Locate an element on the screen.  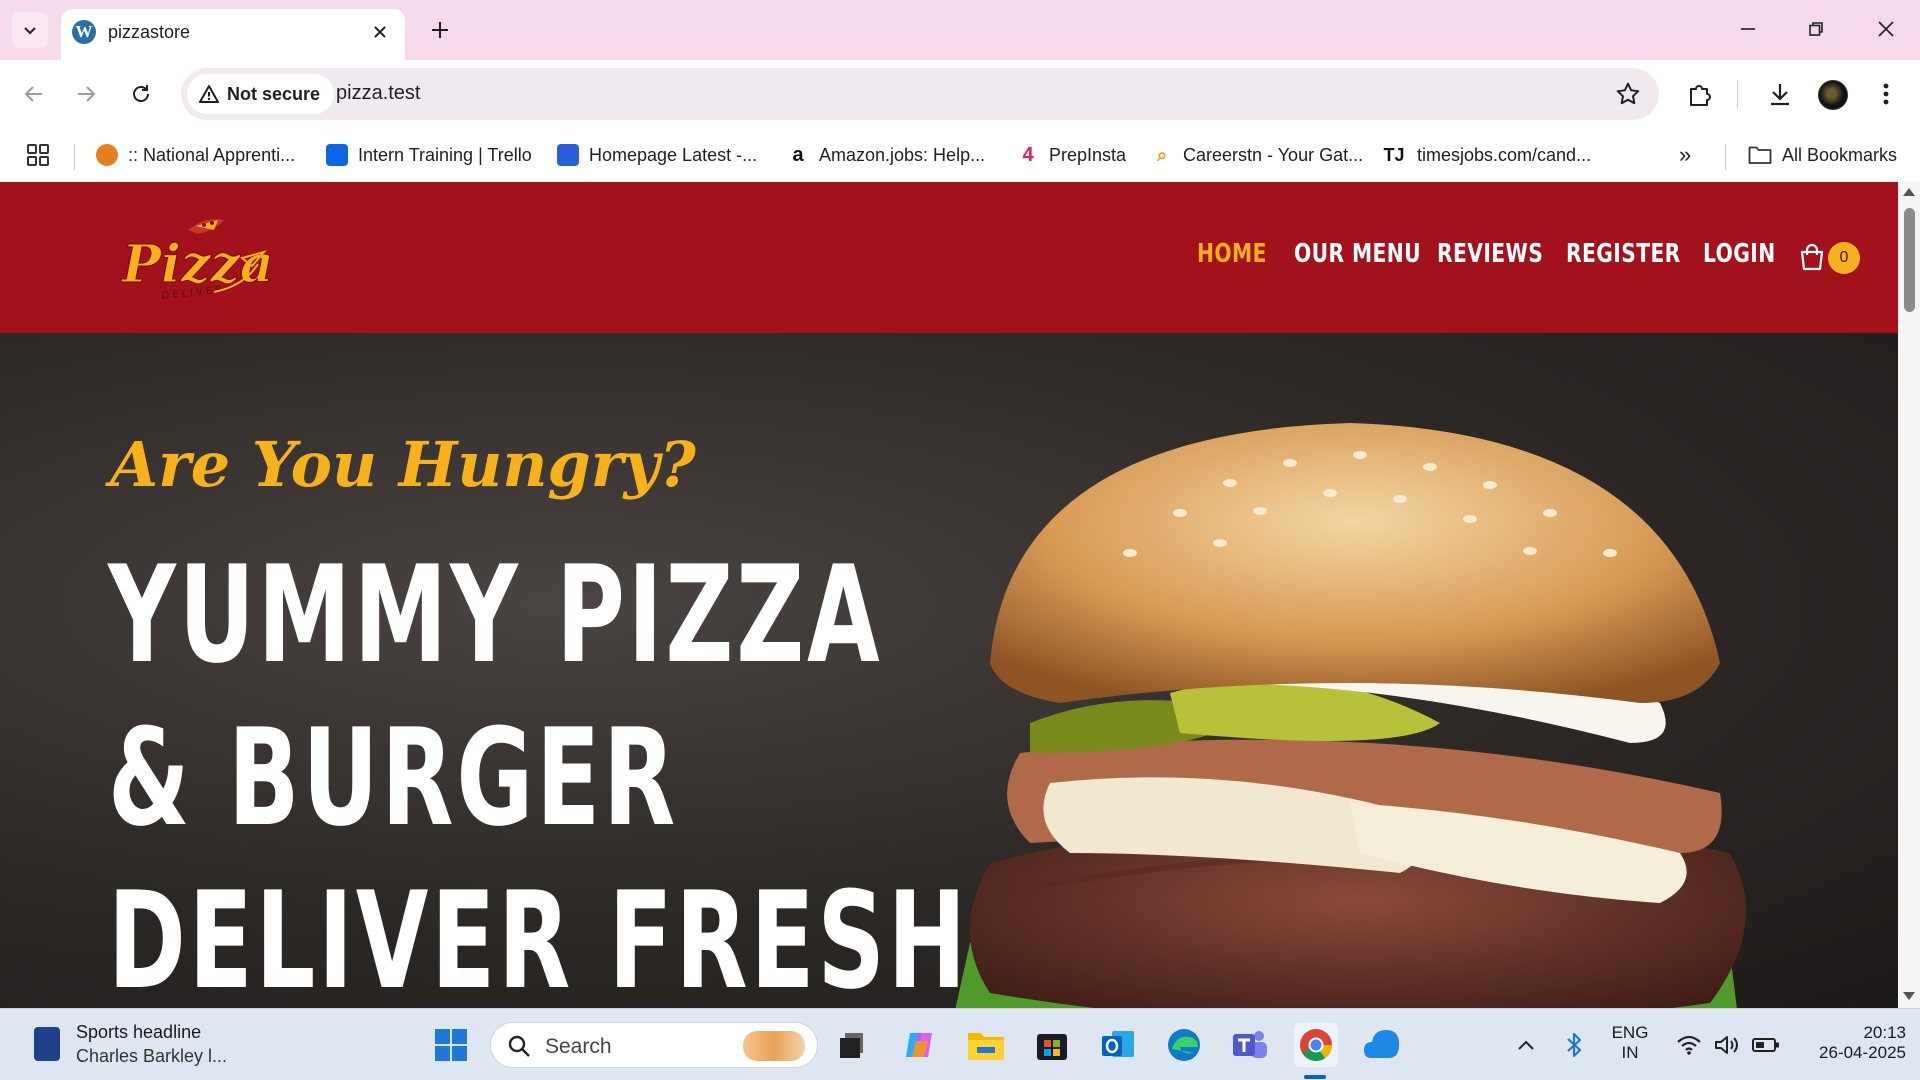
puzzle-icon is located at coordinates (1700, 95).